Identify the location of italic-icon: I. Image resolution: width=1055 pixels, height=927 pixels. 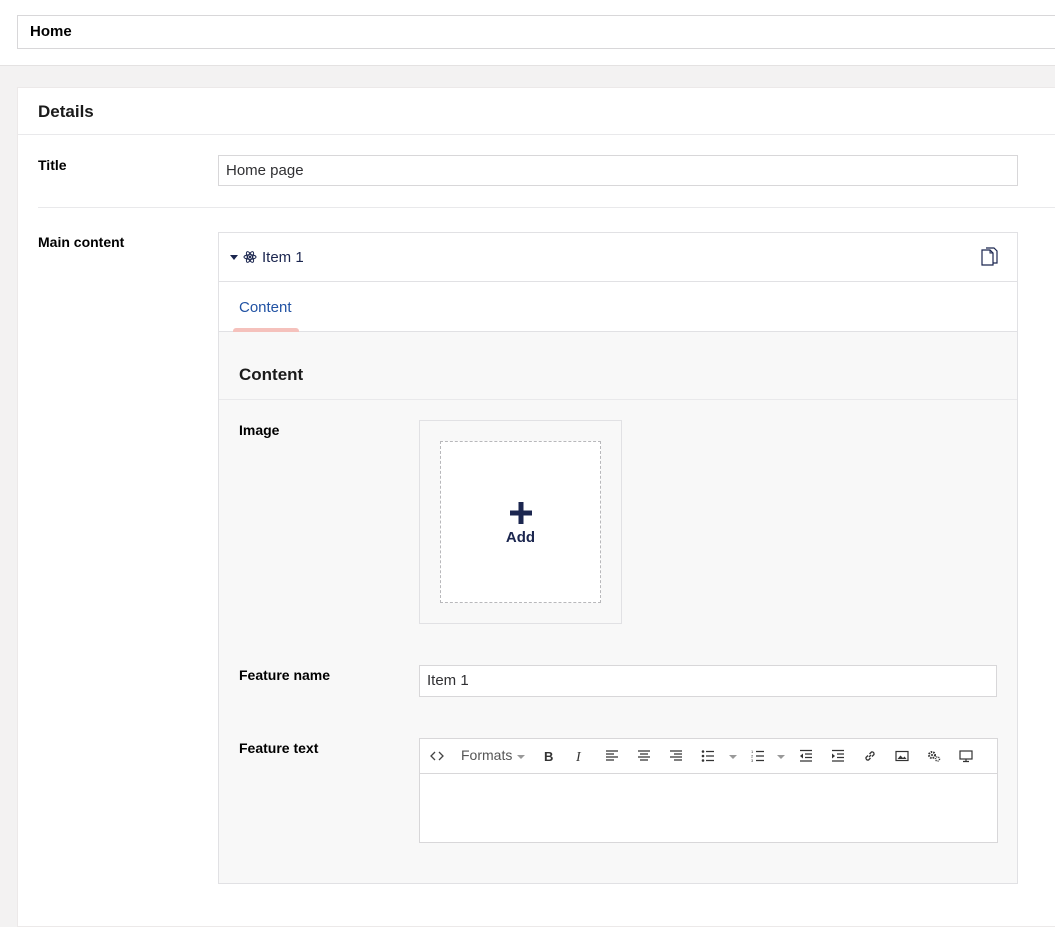
(580, 756).